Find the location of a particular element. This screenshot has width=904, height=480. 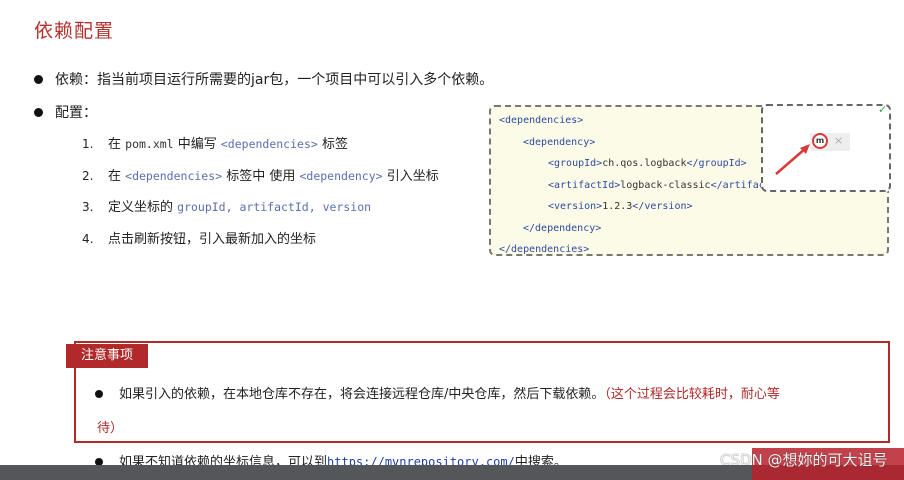

bullet-text: 配置： is located at coordinates (76, 113).